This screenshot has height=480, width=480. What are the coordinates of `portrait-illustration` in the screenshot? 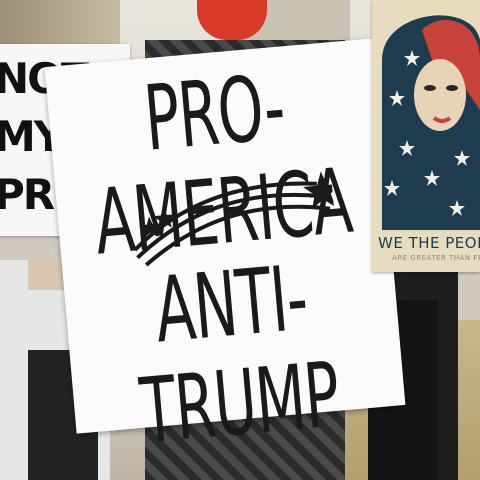 It's located at (426, 115).